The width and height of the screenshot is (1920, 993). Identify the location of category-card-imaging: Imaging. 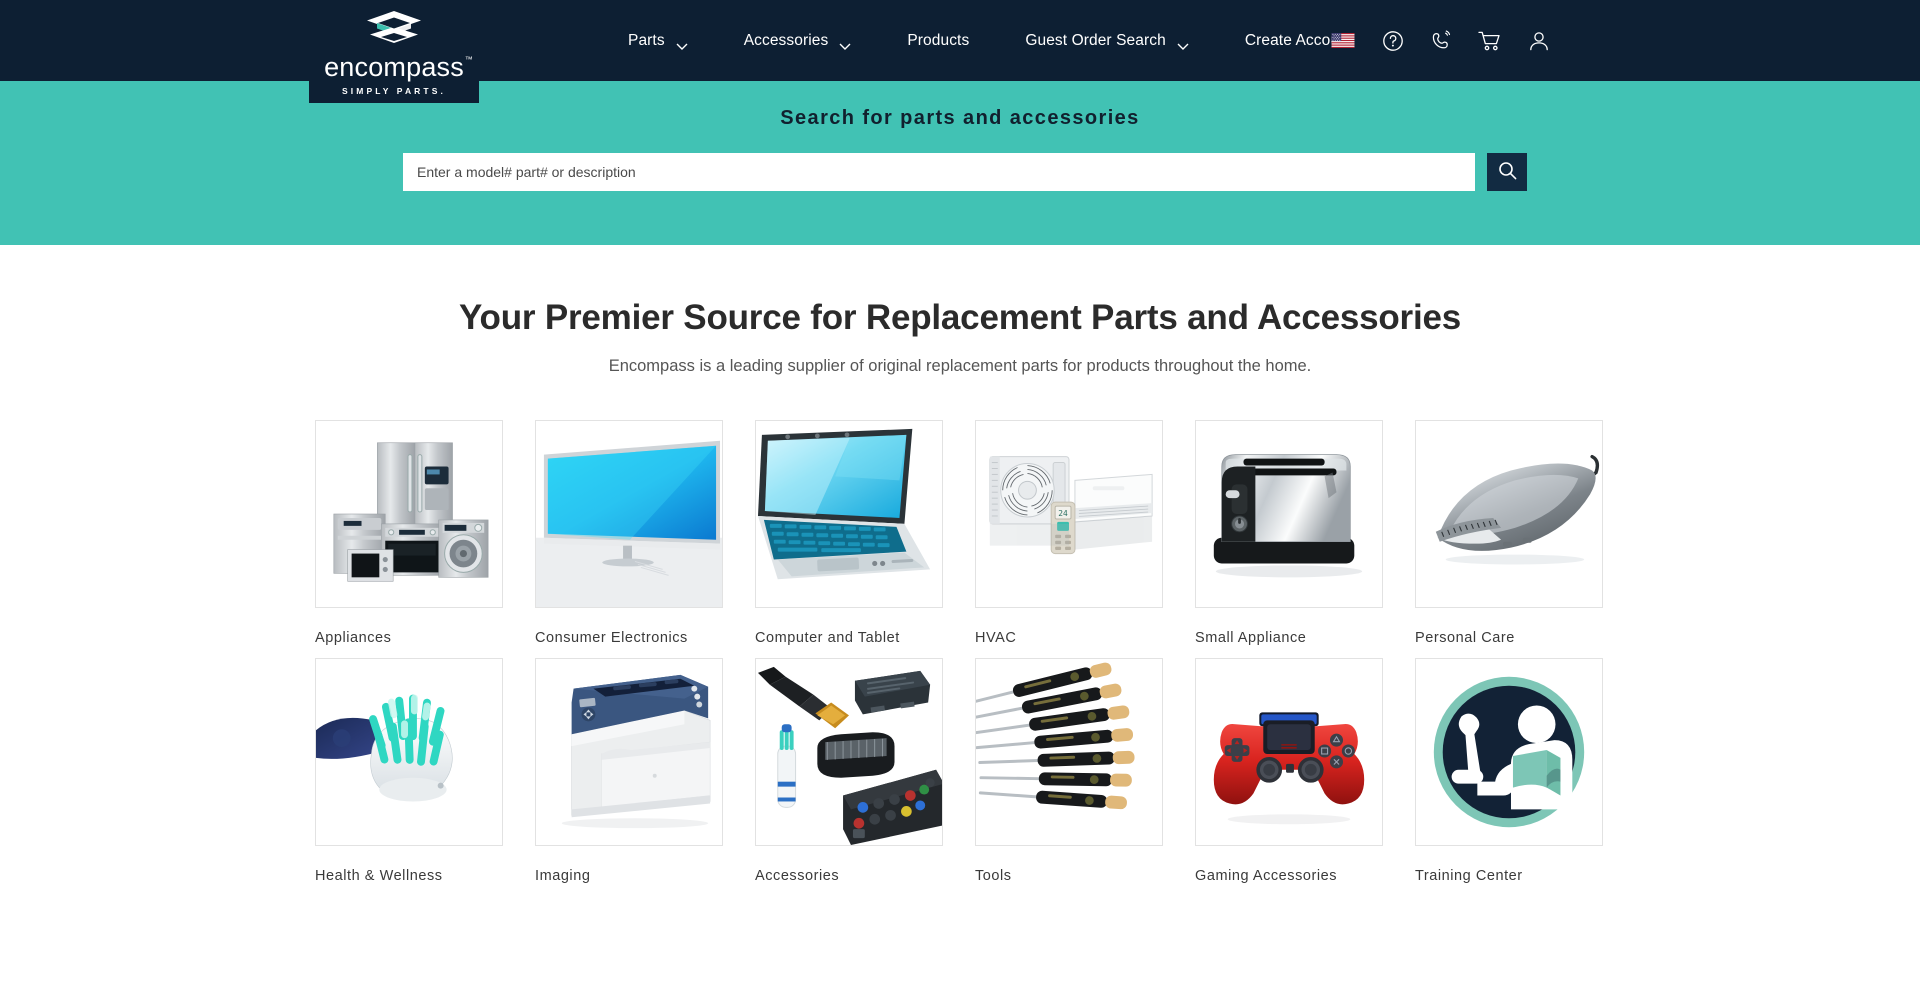
(629, 771).